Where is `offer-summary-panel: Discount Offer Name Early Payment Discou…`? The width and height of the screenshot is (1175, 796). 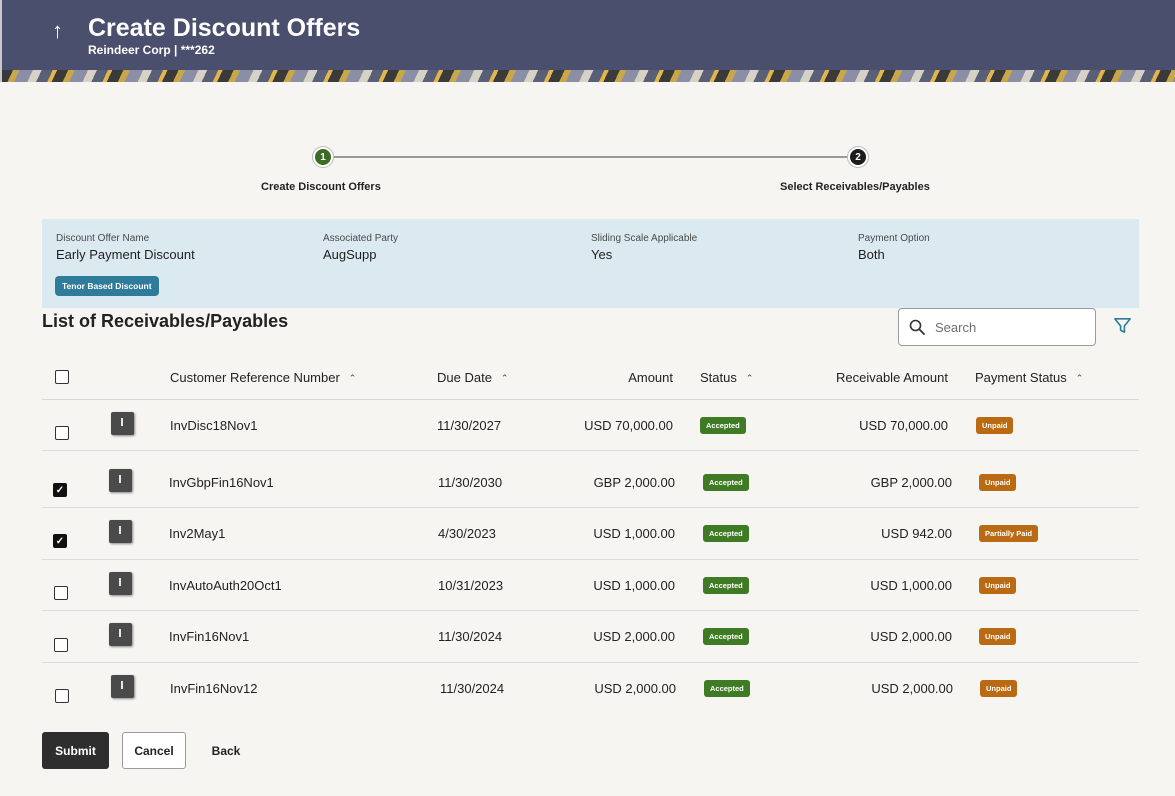
offer-summary-panel: Discount Offer Name Early Payment Discou… is located at coordinates (590, 263).